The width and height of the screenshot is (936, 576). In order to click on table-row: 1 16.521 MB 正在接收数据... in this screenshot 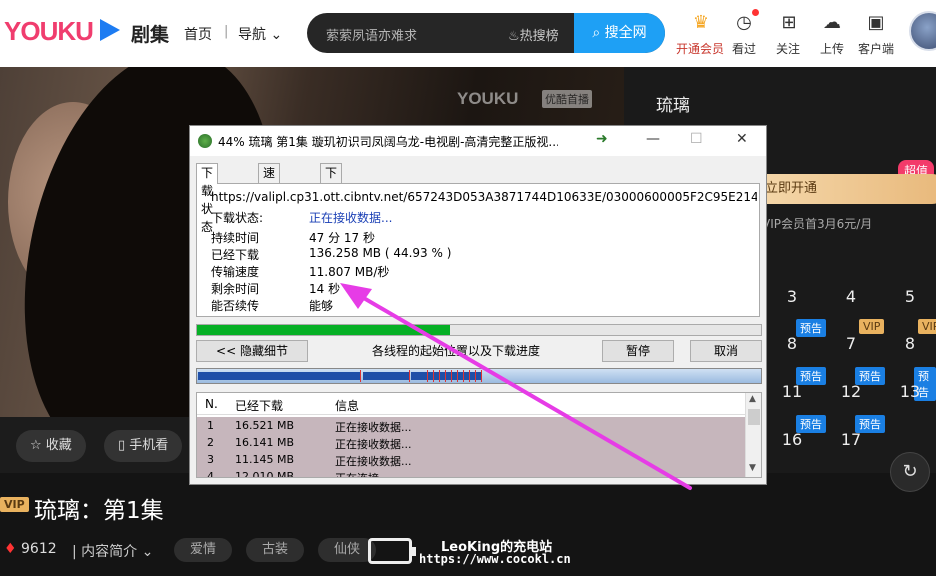, I will do `click(471, 425)`.